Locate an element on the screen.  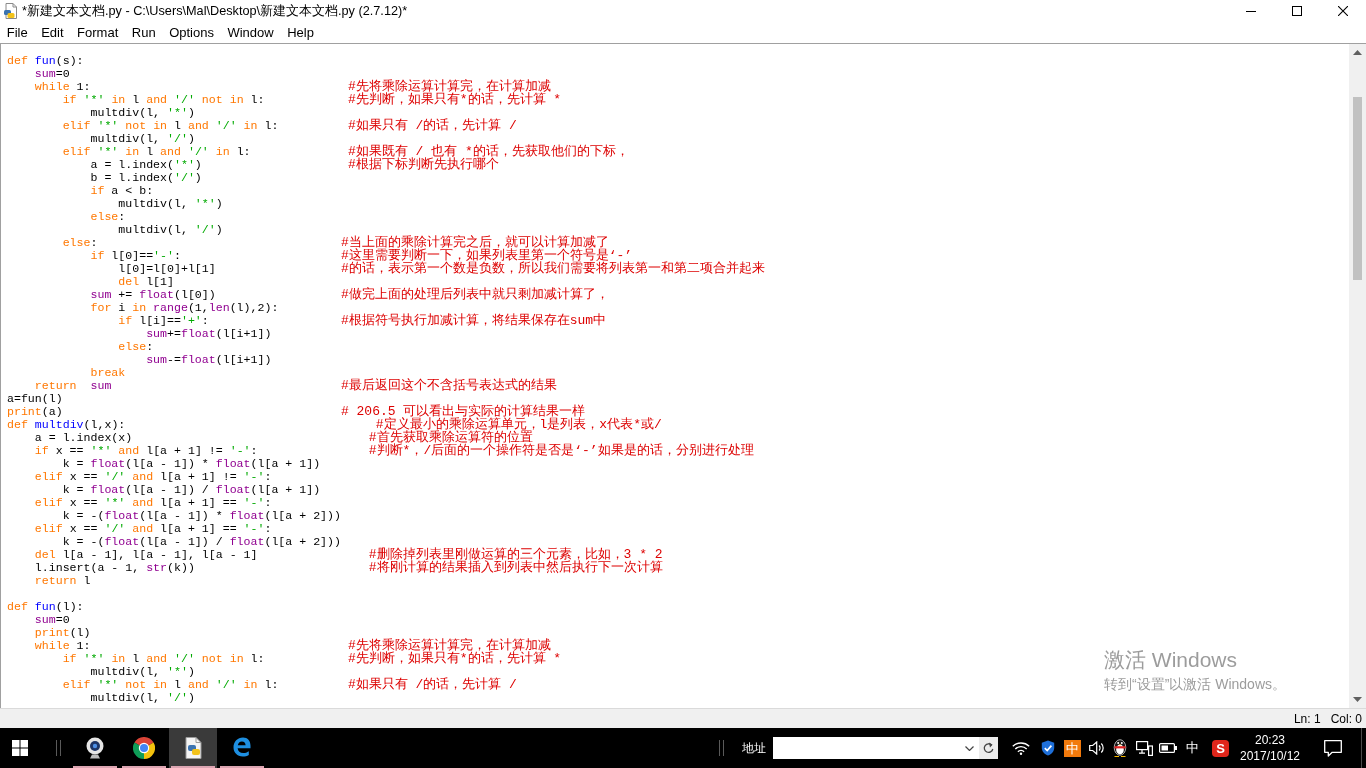
chrome-logo-icon is located at coordinates (144, 748).